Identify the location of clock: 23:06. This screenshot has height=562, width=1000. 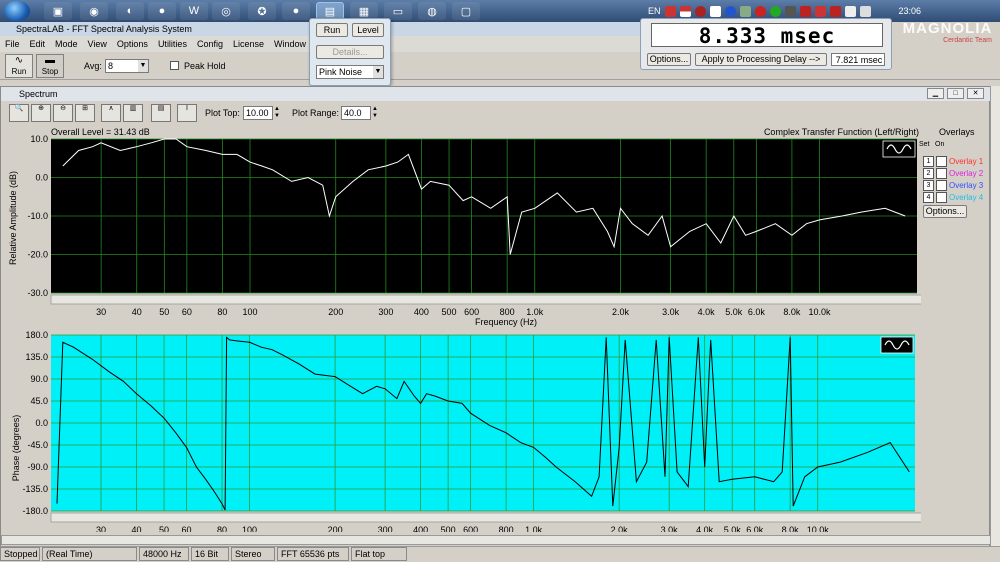
(910, 11).